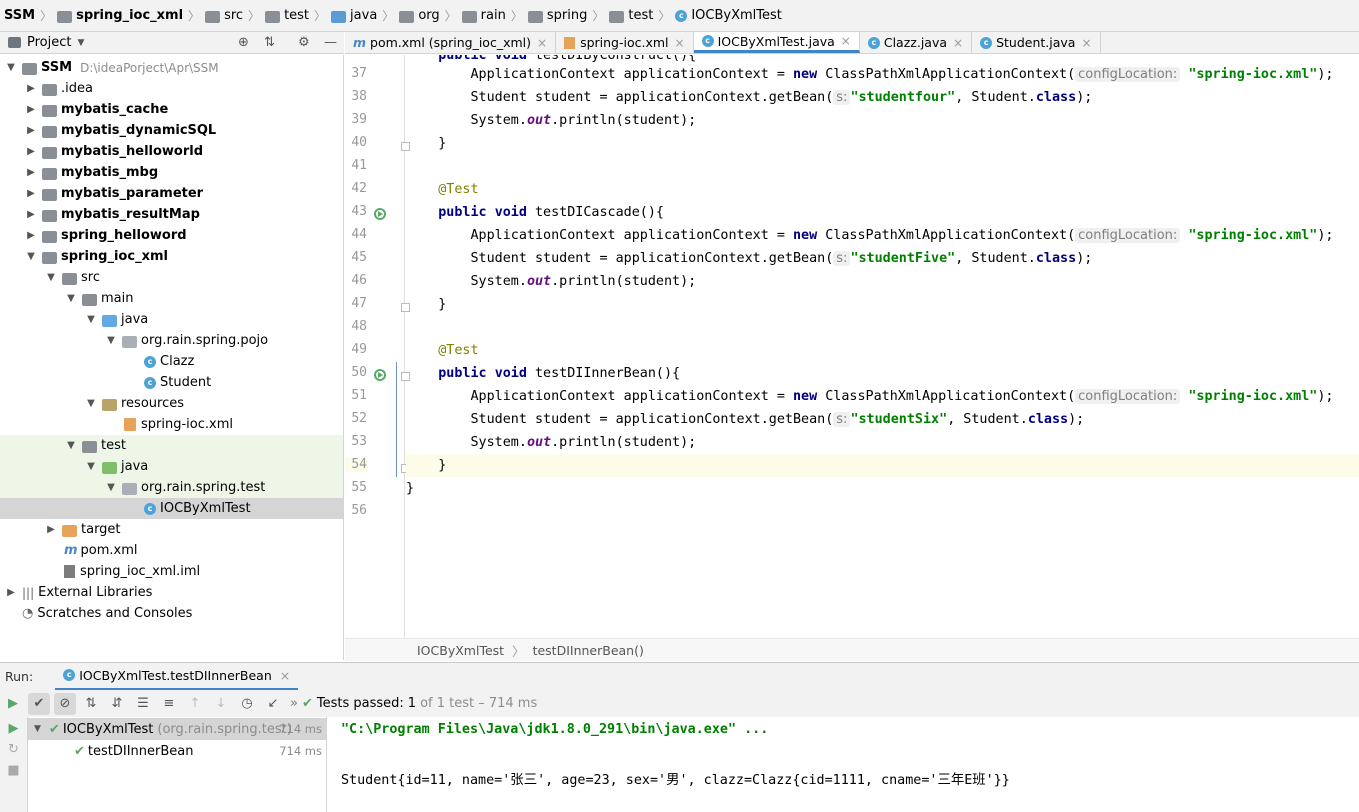 The height and width of the screenshot is (812, 1359). What do you see at coordinates (171, 193) in the screenshot?
I see `tree-item: ▶ mybatis_parameter` at bounding box center [171, 193].